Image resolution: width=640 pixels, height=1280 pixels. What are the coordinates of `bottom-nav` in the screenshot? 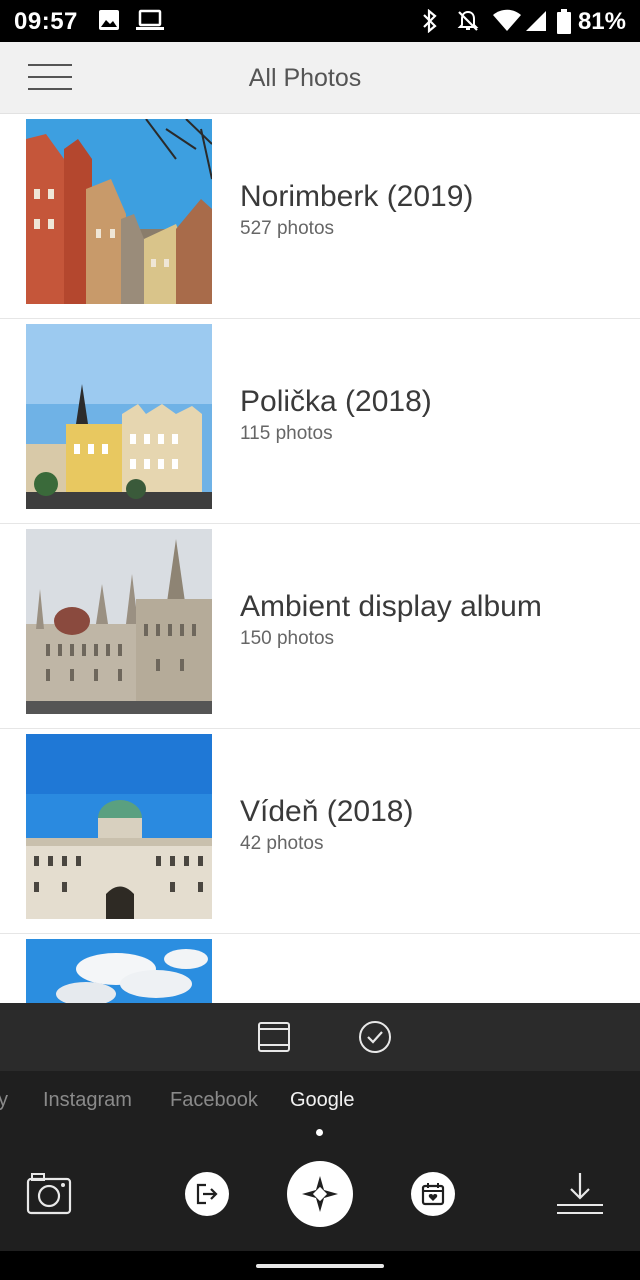 It's located at (320, 1201).